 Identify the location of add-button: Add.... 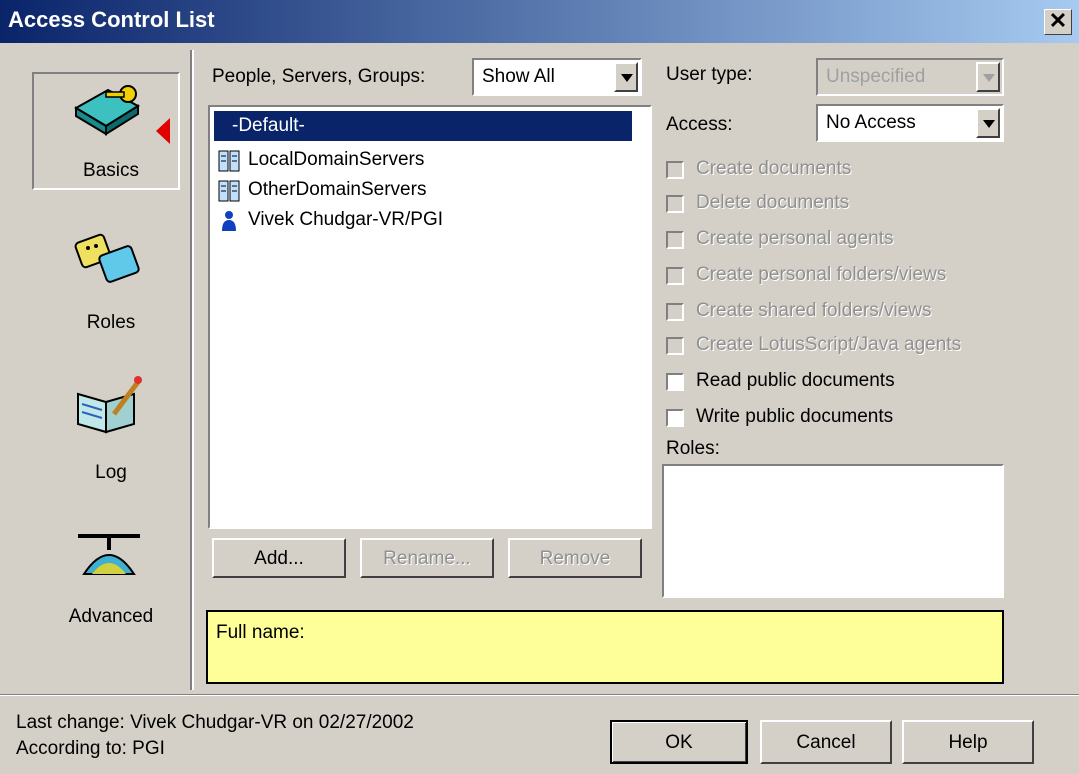
(279, 558).